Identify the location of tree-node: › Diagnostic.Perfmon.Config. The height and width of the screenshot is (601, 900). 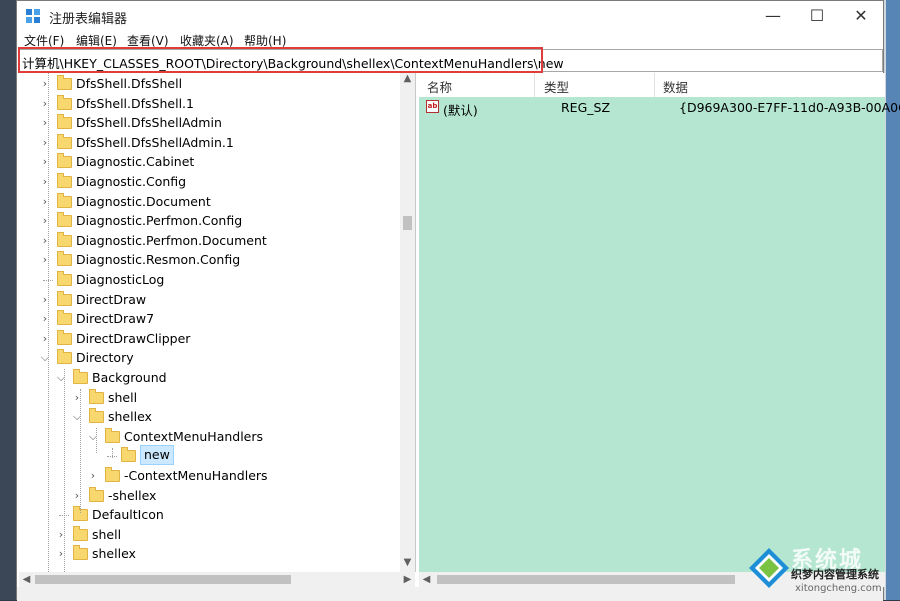
(209, 221).